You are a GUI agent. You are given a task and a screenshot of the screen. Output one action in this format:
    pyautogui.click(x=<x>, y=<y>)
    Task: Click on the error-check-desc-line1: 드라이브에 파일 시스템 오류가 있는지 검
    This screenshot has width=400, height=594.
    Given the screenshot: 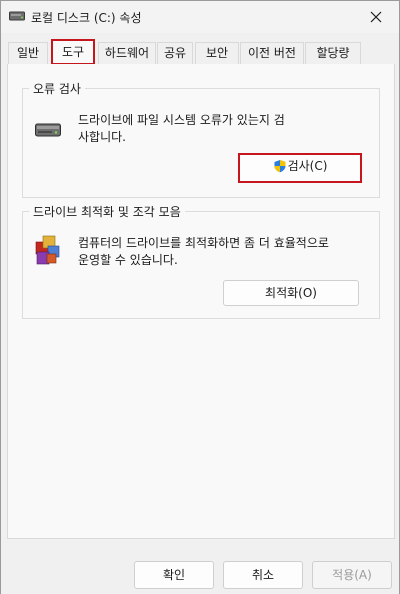 What is the action you would take?
    pyautogui.click(x=181, y=120)
    